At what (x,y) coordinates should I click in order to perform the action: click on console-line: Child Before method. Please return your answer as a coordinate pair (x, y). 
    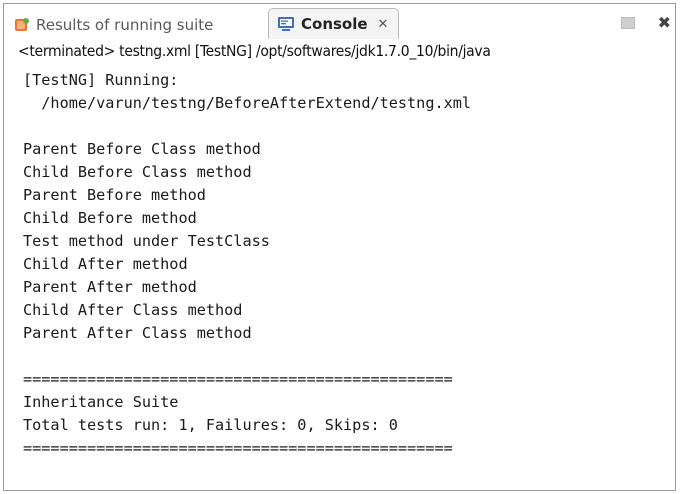
    Looking at the image, I should click on (110, 218).